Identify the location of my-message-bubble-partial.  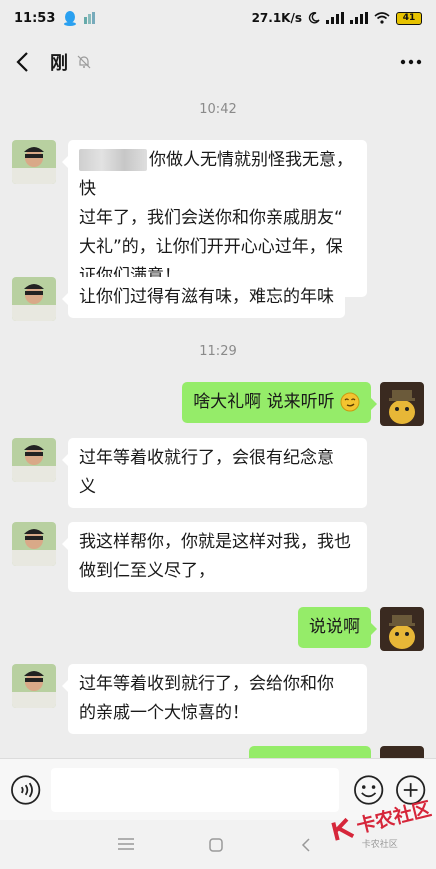
(310, 752).